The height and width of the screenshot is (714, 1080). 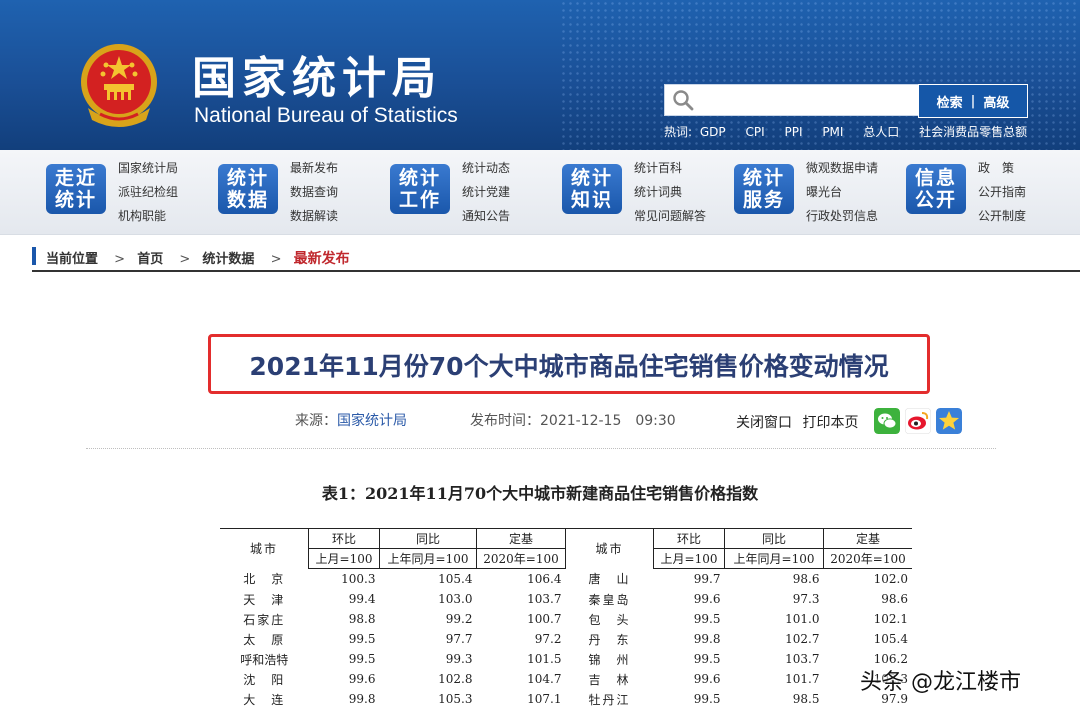 What do you see at coordinates (314, 168) in the screenshot?
I see `nav-link: 最新发布` at bounding box center [314, 168].